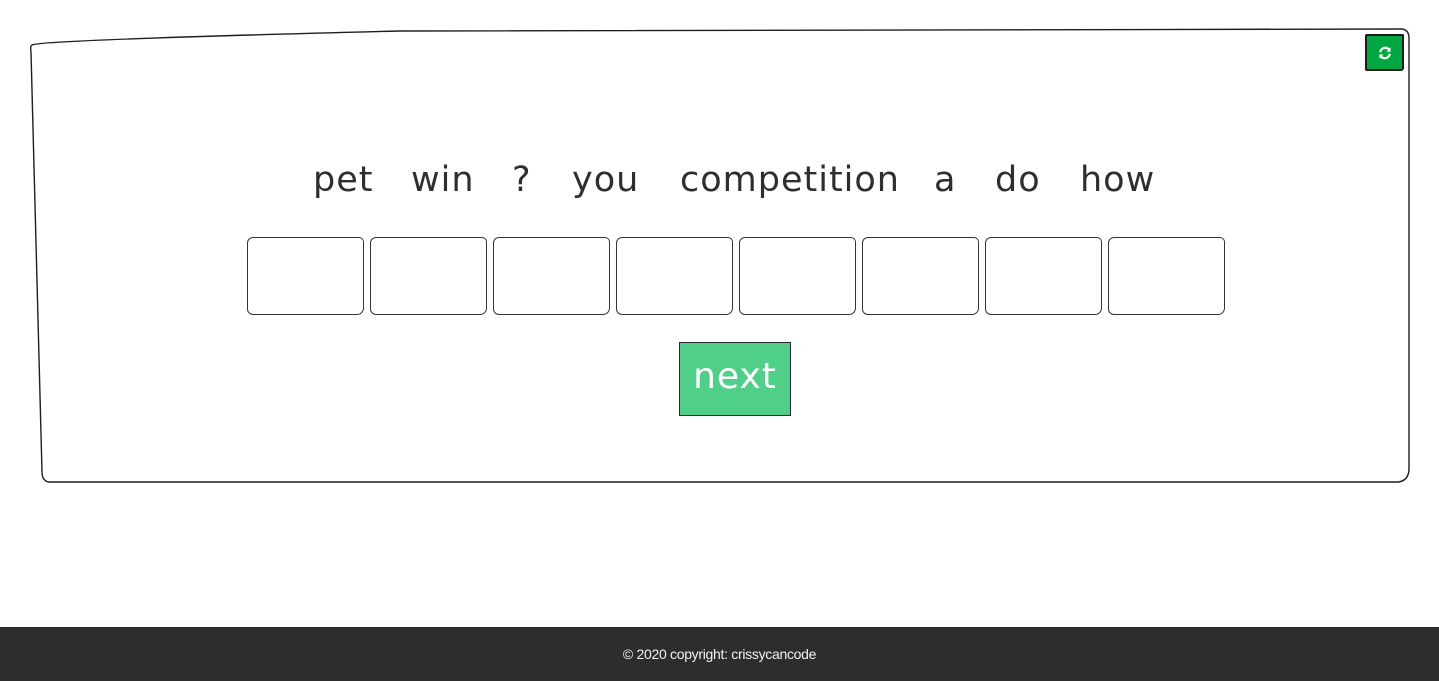  I want to click on scrambled-word-row: pet win ? you competition a do how, so click(719, 180).